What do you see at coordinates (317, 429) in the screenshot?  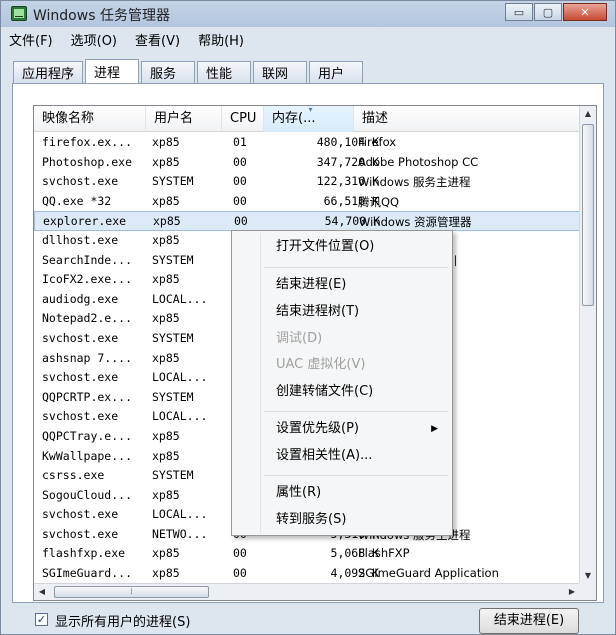 I see `menu-item-set-priority: 设置优先级(P)` at bounding box center [317, 429].